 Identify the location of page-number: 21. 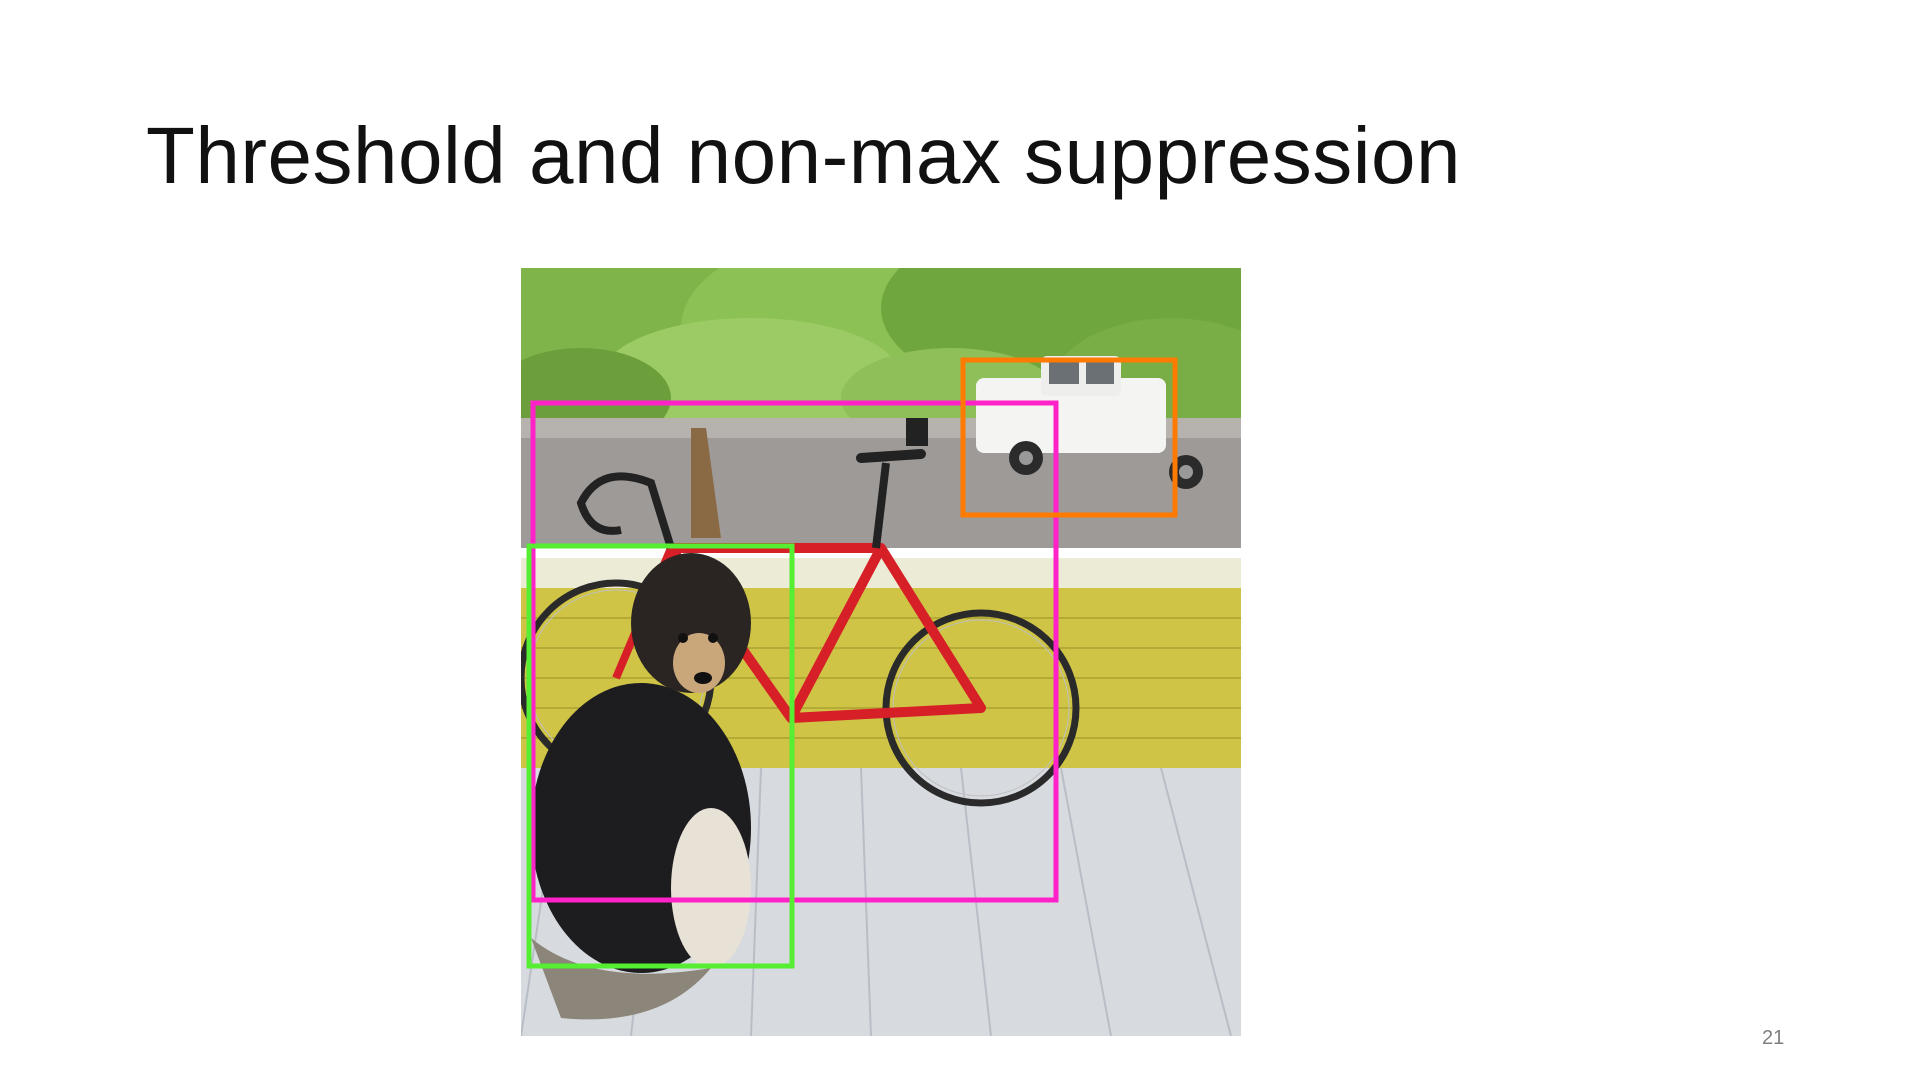
(1773, 1038).